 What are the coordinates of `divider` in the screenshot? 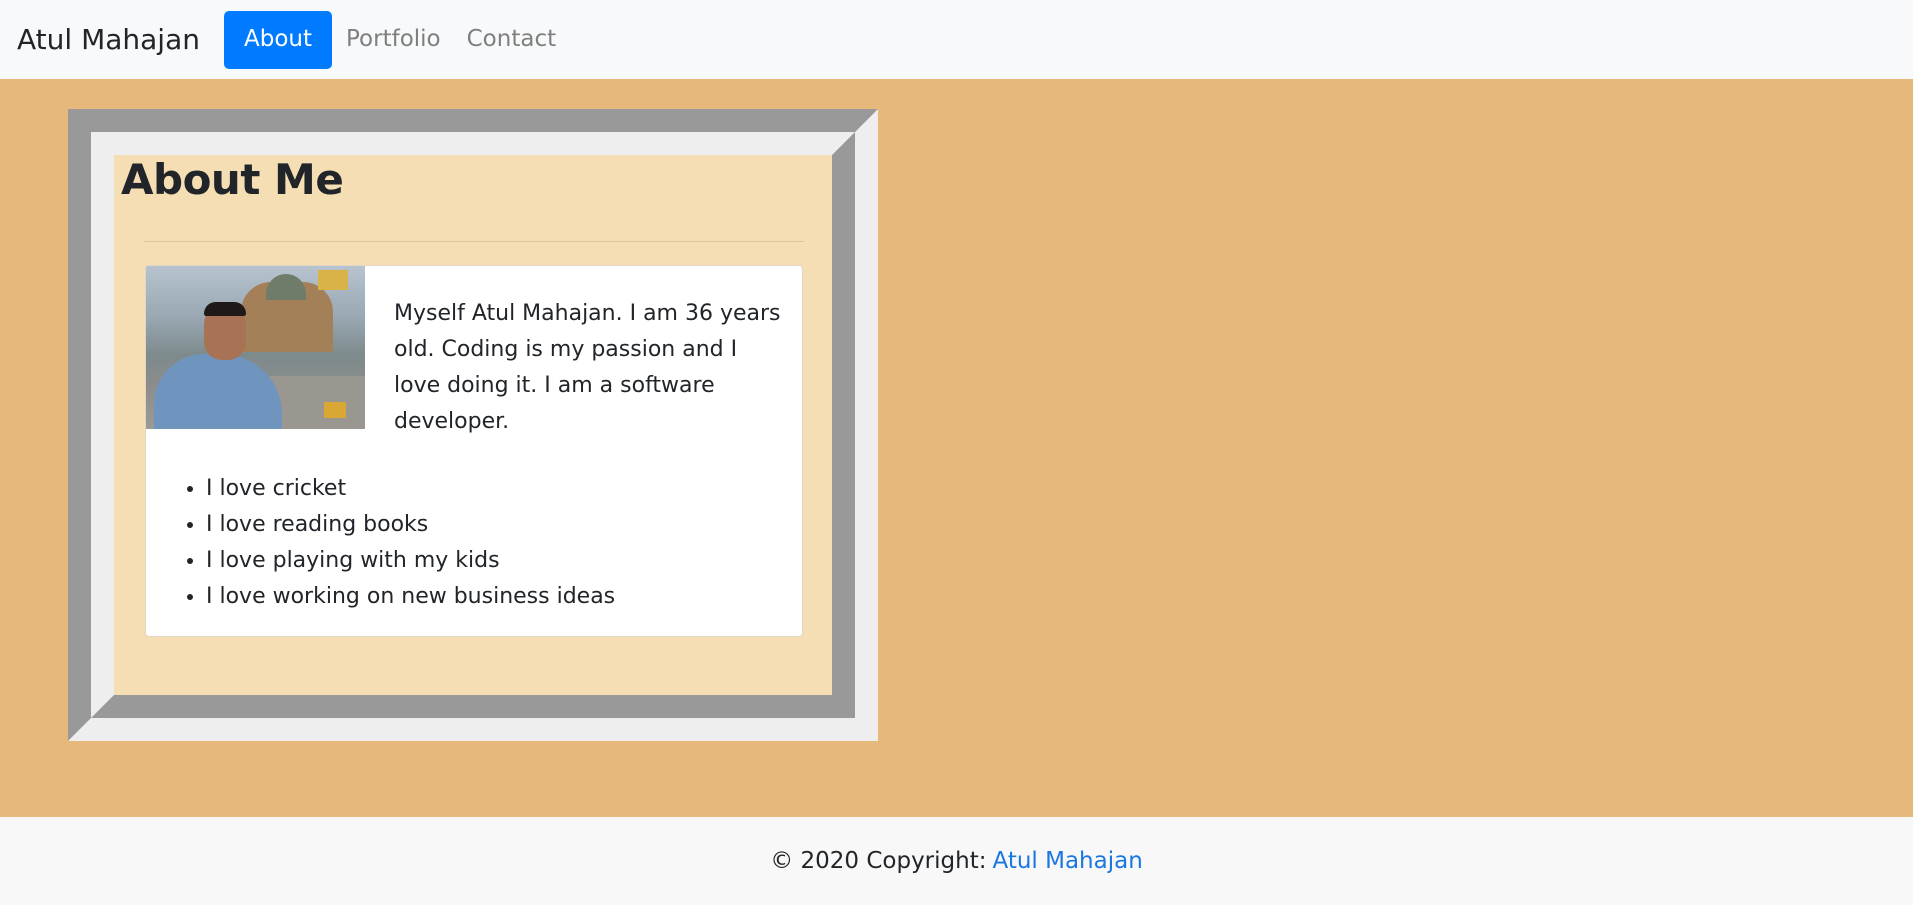 It's located at (474, 241).